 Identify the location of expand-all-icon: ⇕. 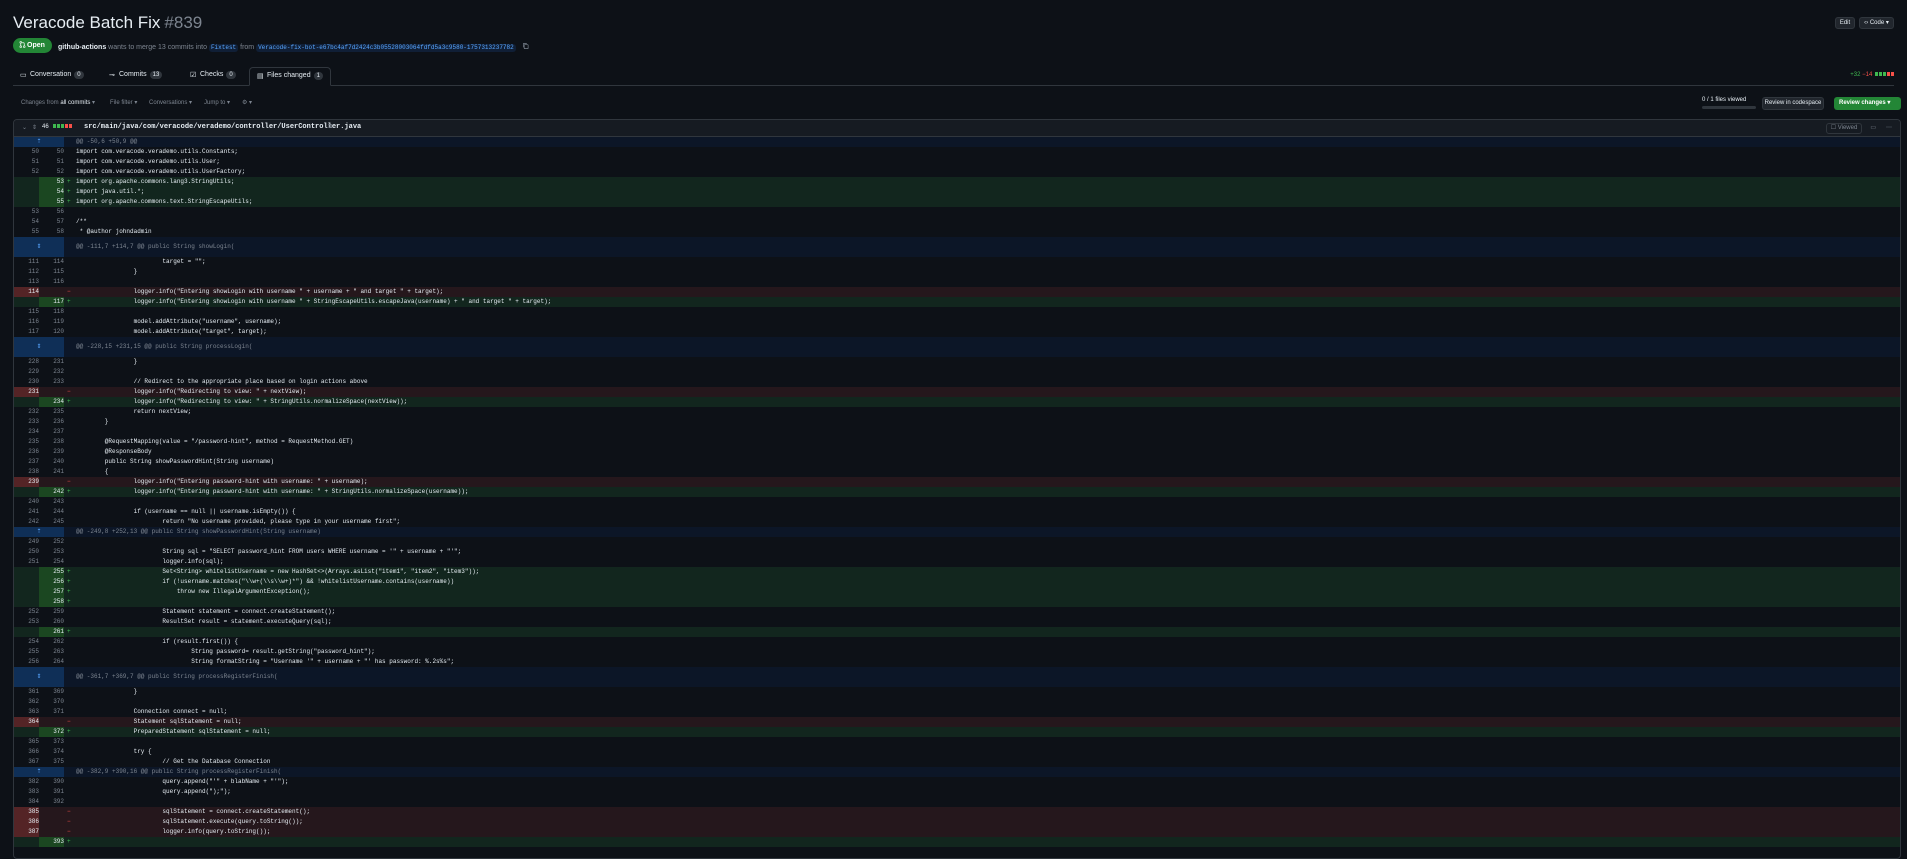
(34, 127).